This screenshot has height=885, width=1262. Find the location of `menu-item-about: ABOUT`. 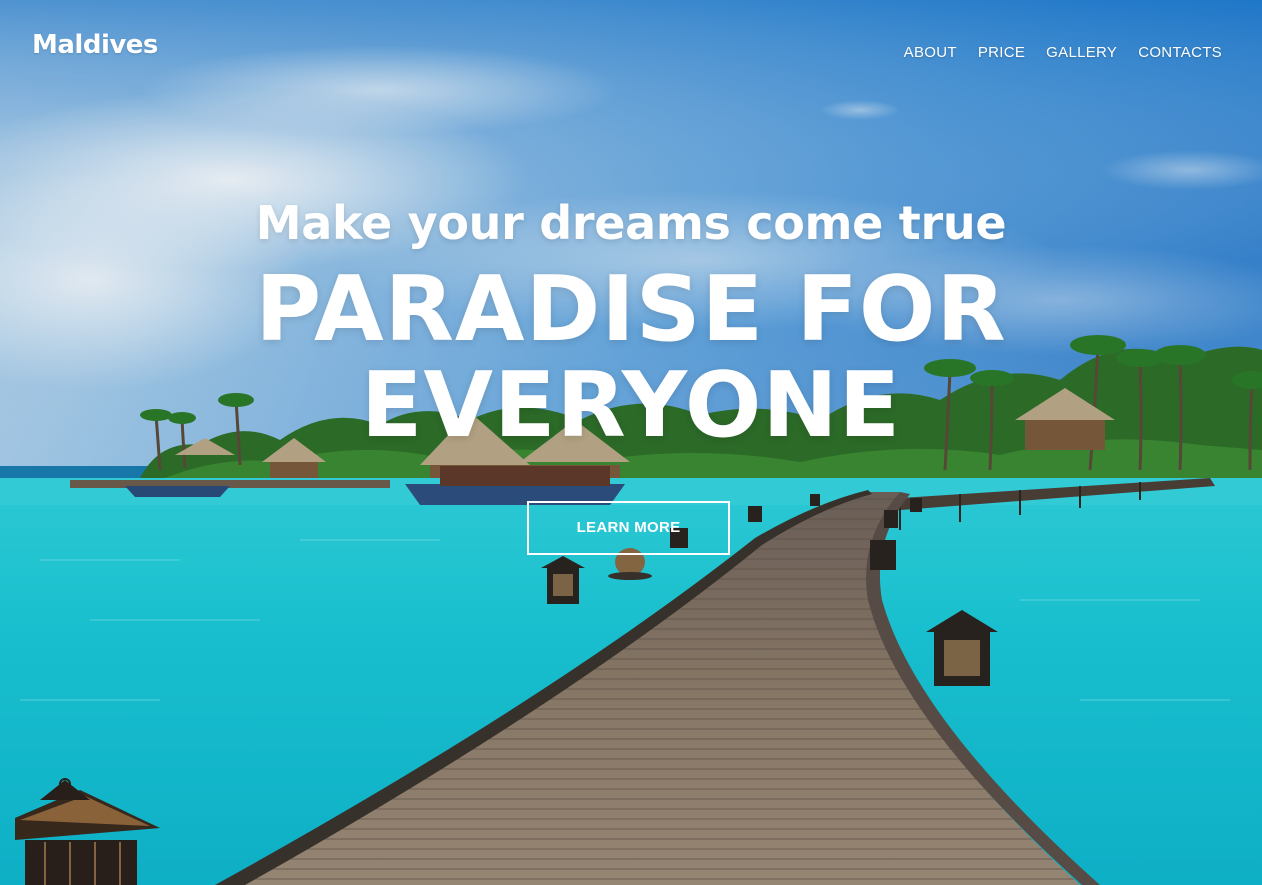

menu-item-about: ABOUT is located at coordinates (930, 53).